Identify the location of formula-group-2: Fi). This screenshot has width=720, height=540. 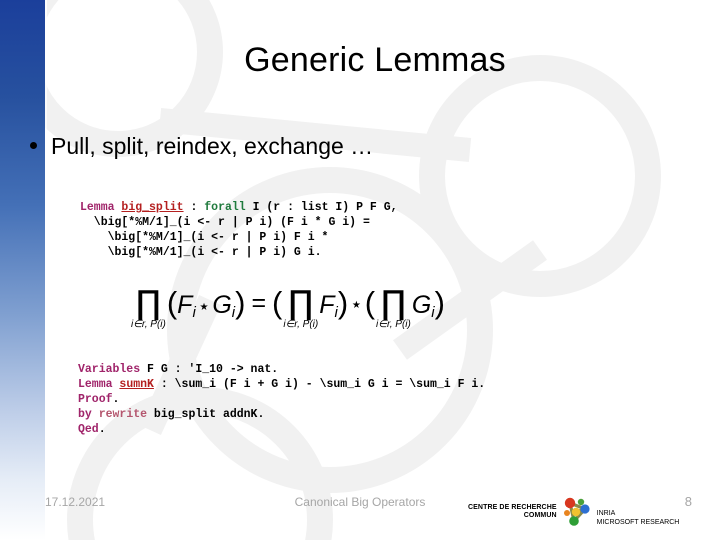
(334, 306).